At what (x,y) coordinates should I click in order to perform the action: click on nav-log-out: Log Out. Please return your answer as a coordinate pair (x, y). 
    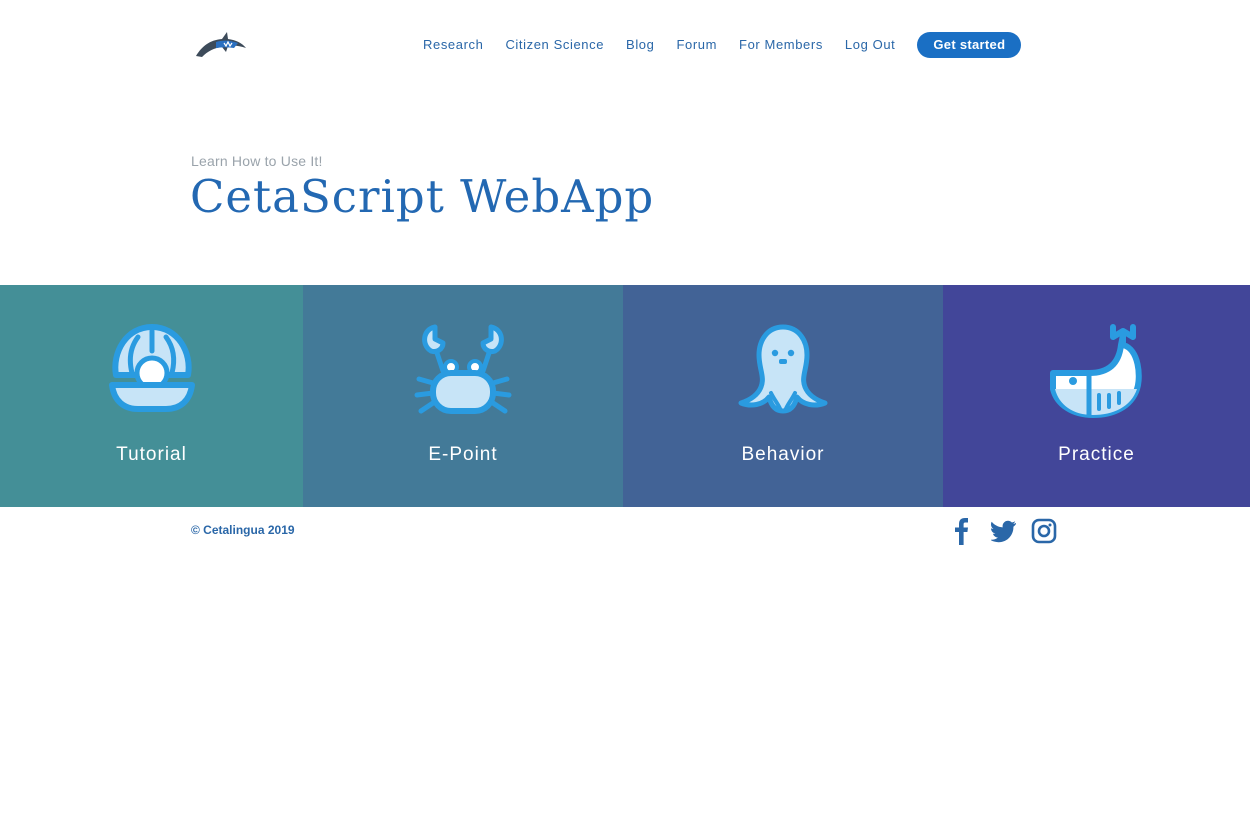
    Looking at the image, I should click on (870, 45).